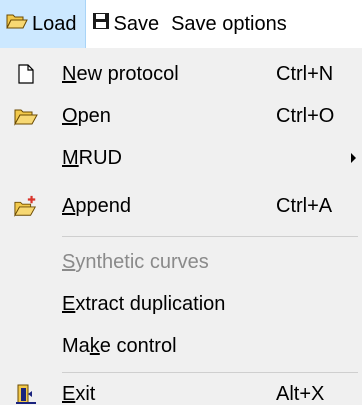 This screenshot has width=362, height=414. Describe the element at coordinates (26, 394) in the screenshot. I see `exit-icon` at that location.